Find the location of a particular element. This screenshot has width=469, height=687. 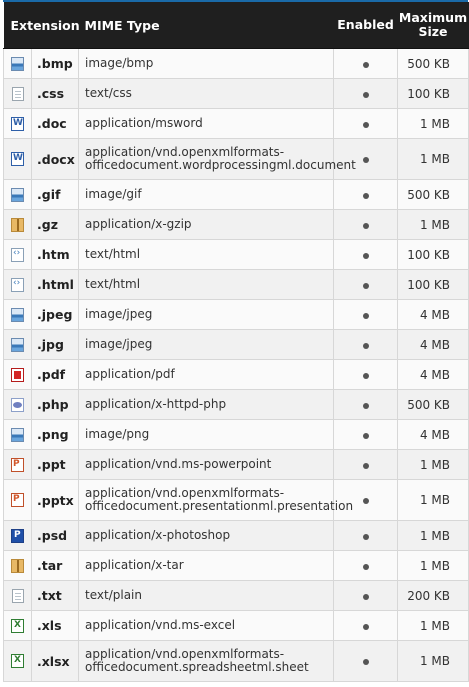

extension-cell: .gz is located at coordinates (55, 224).